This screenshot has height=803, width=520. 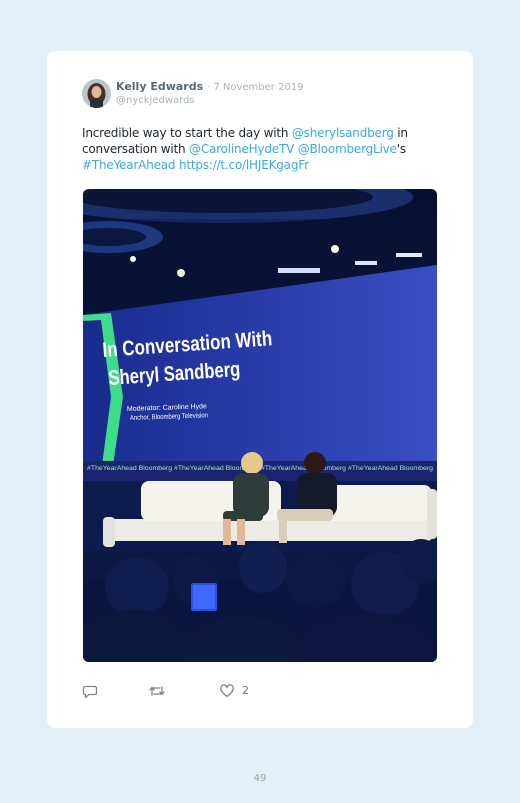 I want to click on tweet-date: 7 November 2019, so click(x=258, y=87).